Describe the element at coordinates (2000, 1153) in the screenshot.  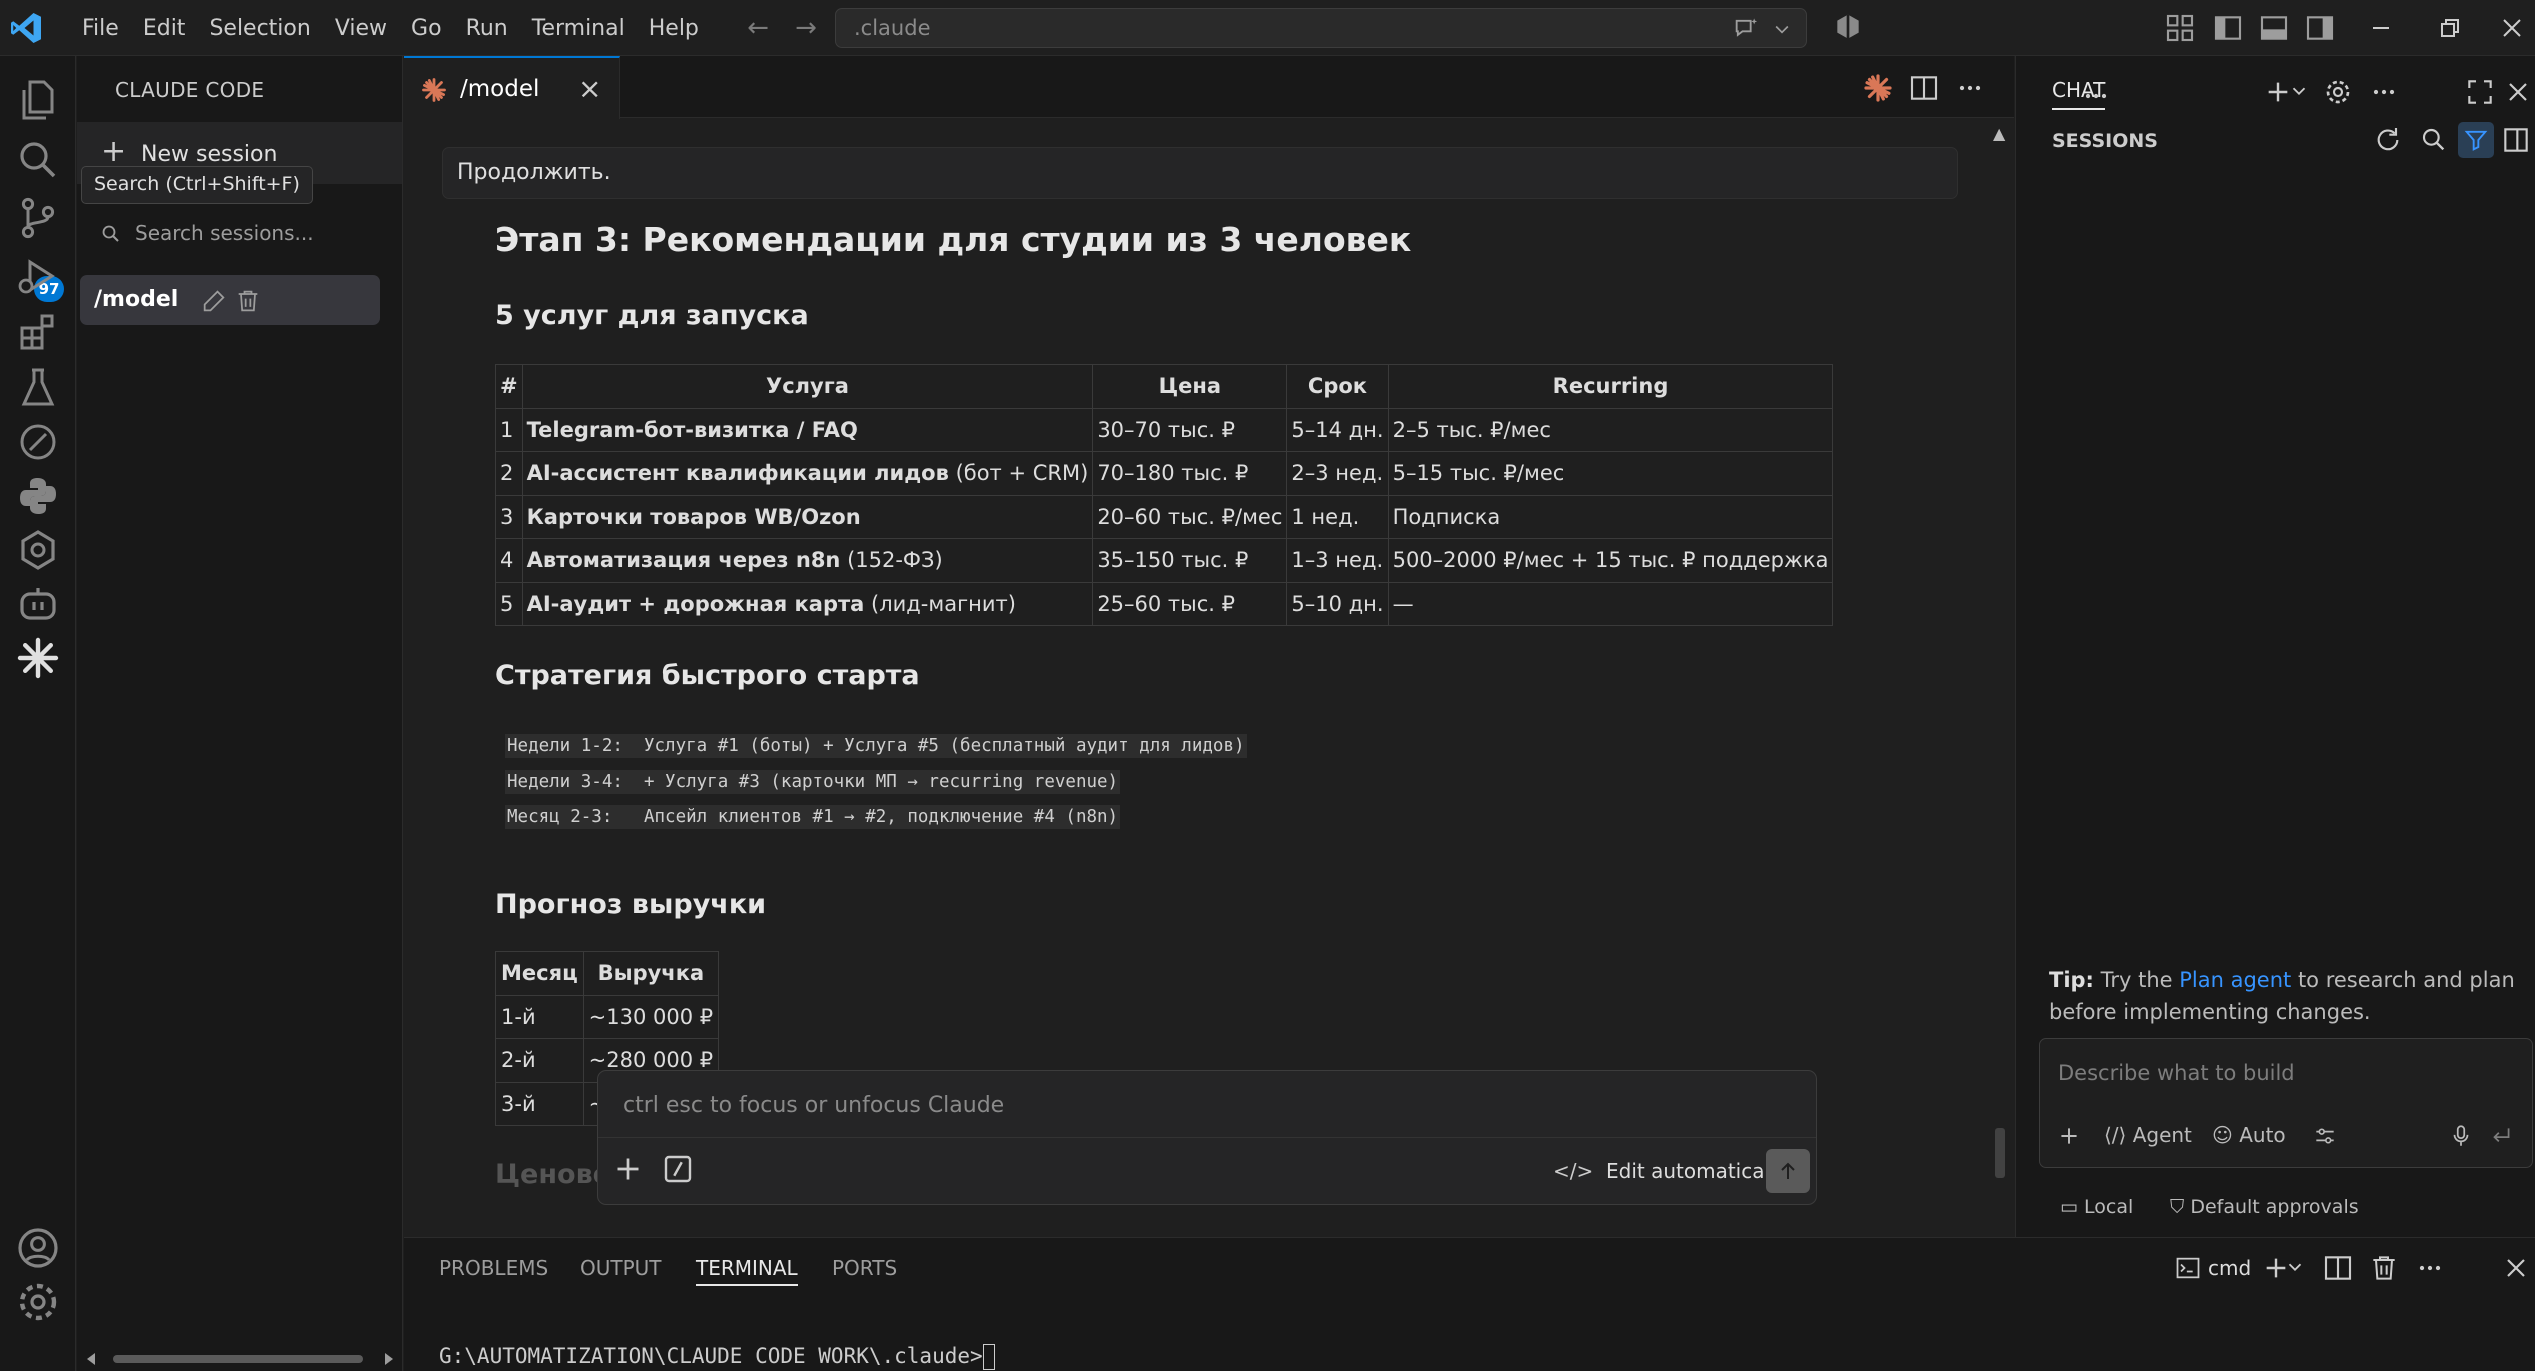
I see `vertical-scrollbar-thumb` at that location.